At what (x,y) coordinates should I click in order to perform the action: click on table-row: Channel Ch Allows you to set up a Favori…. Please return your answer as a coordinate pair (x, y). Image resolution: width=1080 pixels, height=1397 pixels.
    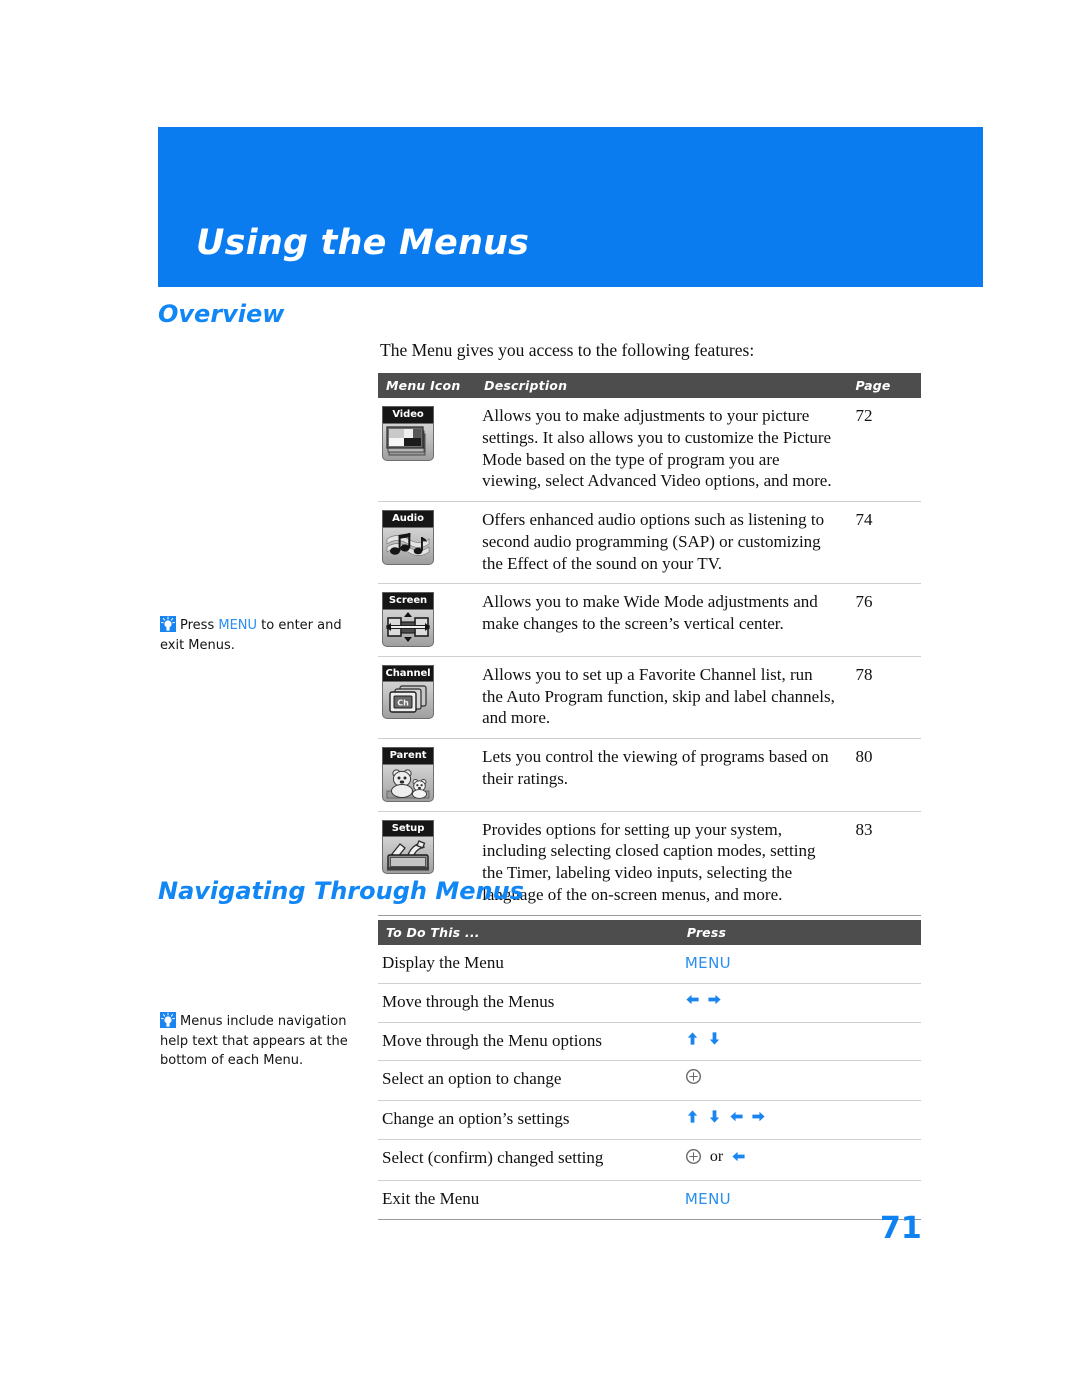
    Looking at the image, I should click on (649, 698).